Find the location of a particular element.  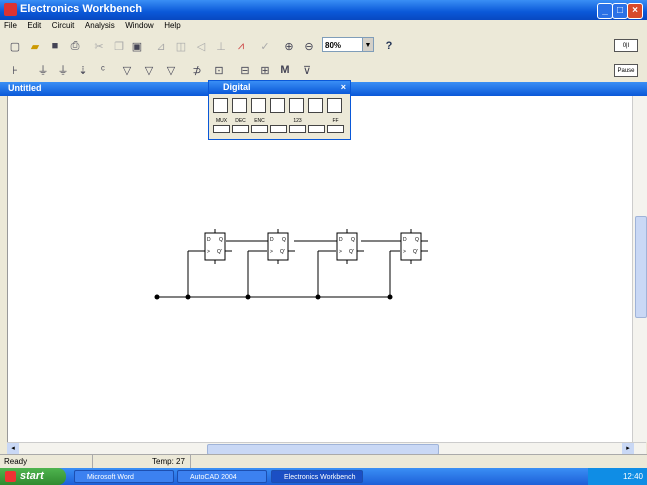

start-button: start is located at coordinates (33, 476).